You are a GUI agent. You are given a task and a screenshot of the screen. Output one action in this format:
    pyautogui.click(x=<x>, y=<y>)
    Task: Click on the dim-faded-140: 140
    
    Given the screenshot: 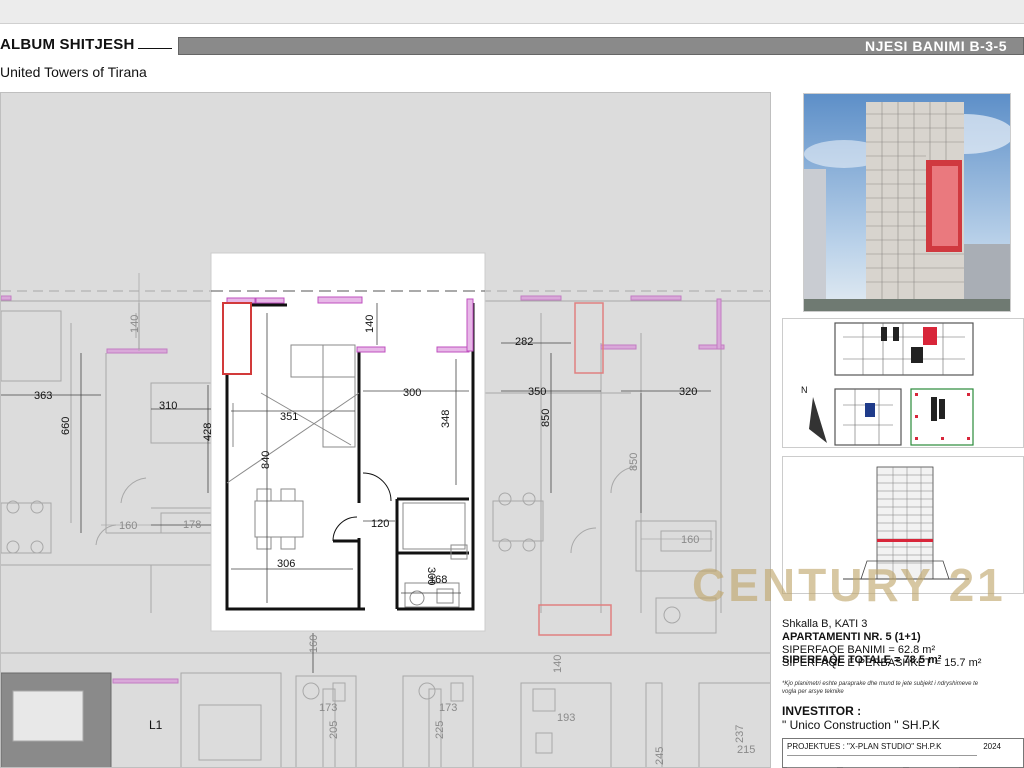 What is the action you would take?
    pyautogui.click(x=135, y=324)
    